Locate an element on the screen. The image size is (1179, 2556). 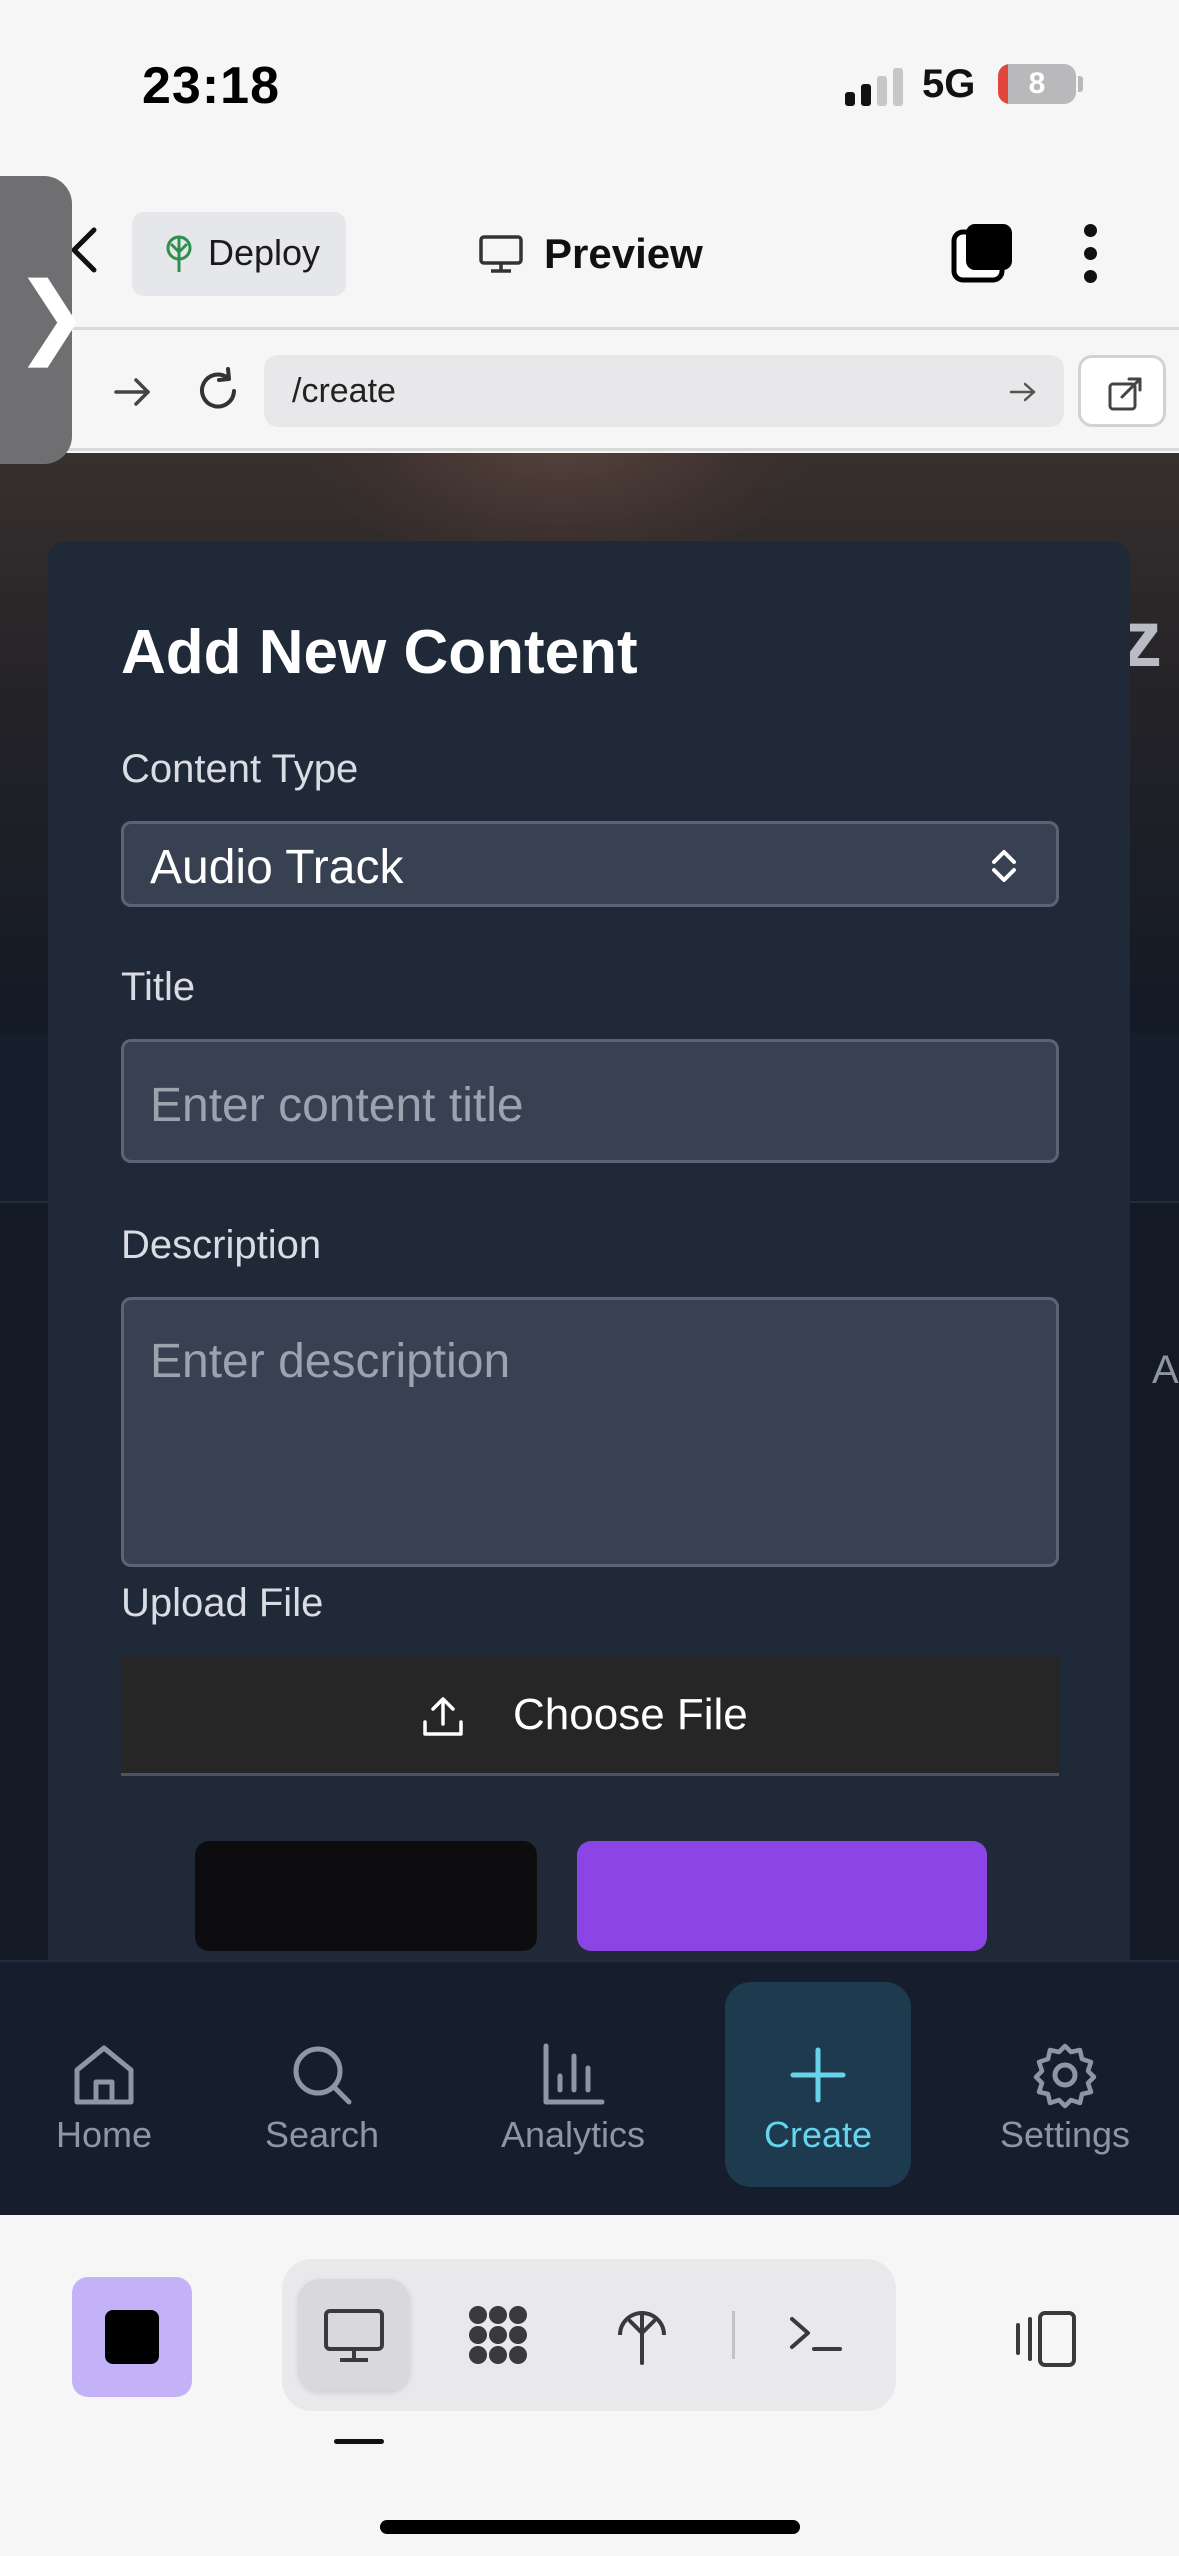
nav-label: Create is located at coordinates (818, 2134).